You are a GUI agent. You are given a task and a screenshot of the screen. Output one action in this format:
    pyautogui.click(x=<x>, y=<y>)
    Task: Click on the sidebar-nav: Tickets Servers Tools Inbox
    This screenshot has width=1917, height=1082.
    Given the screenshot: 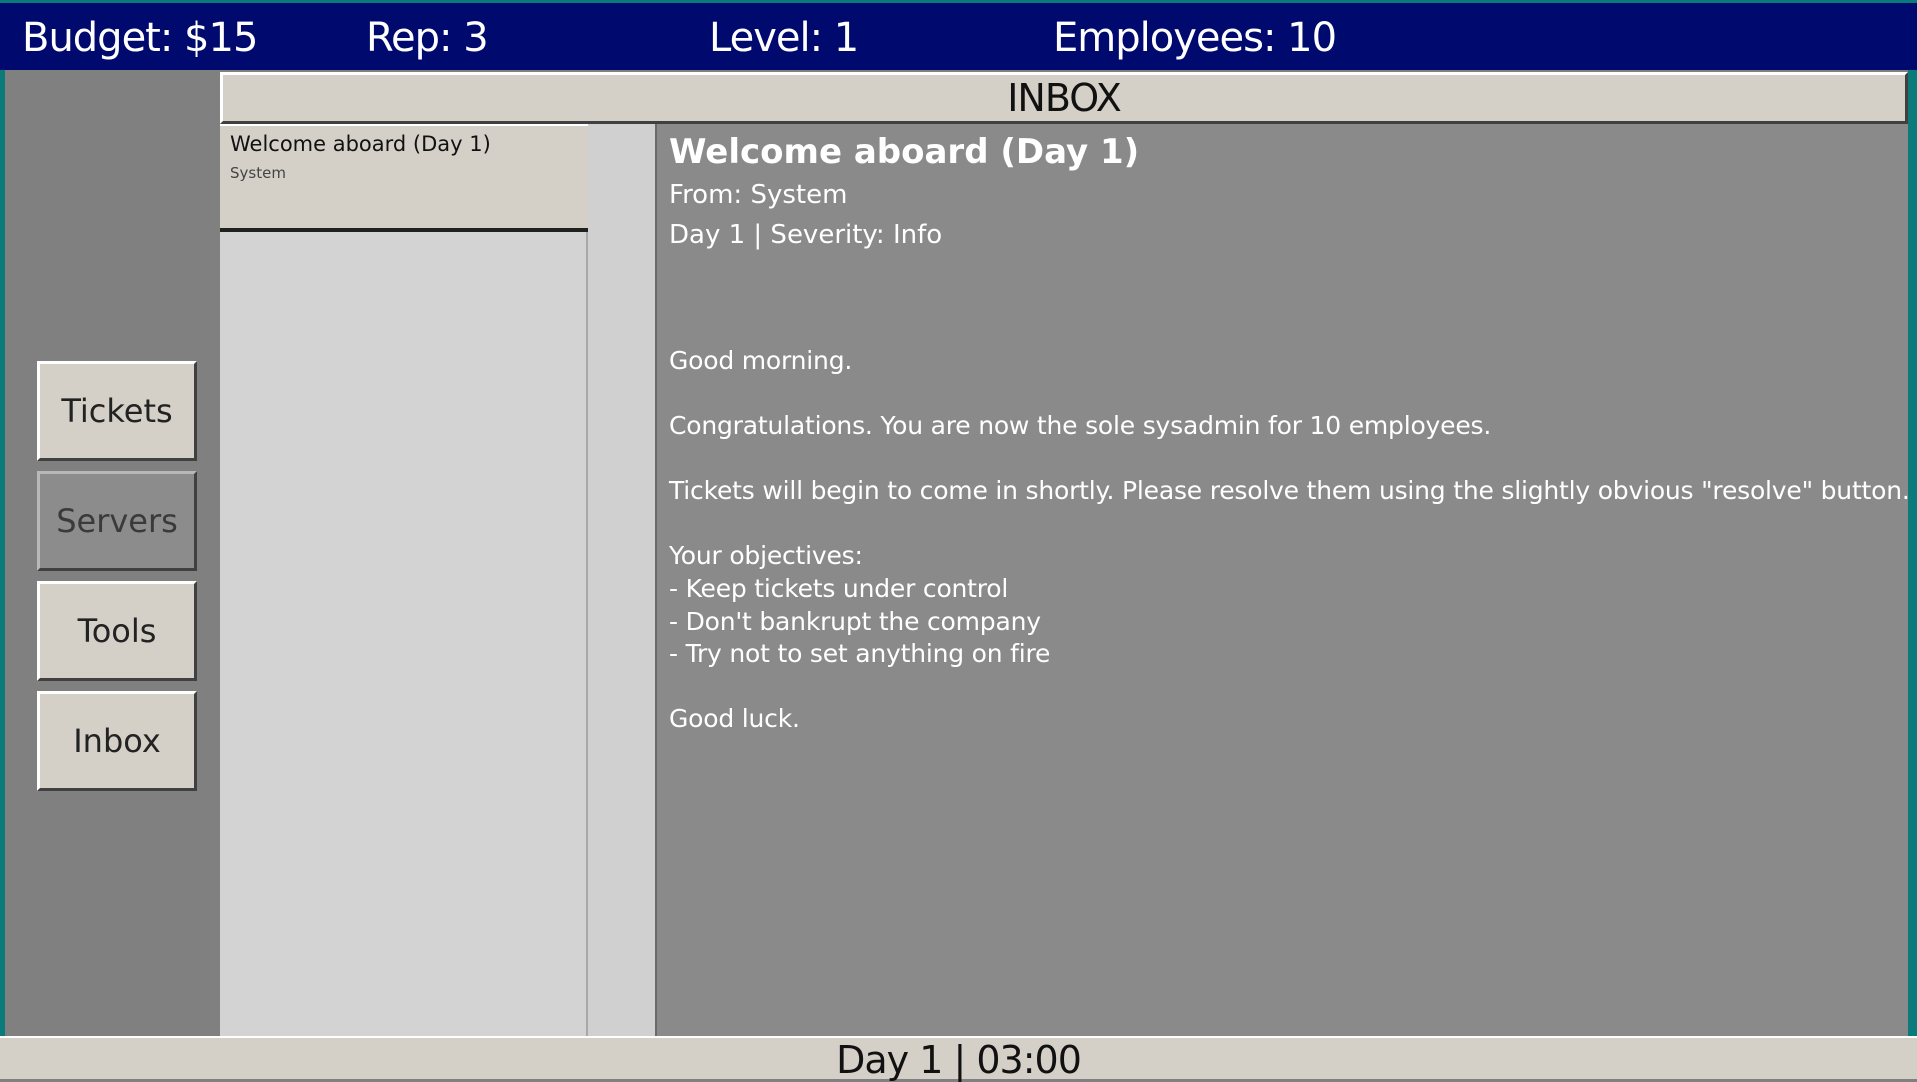 What is the action you would take?
    pyautogui.click(x=110, y=553)
    